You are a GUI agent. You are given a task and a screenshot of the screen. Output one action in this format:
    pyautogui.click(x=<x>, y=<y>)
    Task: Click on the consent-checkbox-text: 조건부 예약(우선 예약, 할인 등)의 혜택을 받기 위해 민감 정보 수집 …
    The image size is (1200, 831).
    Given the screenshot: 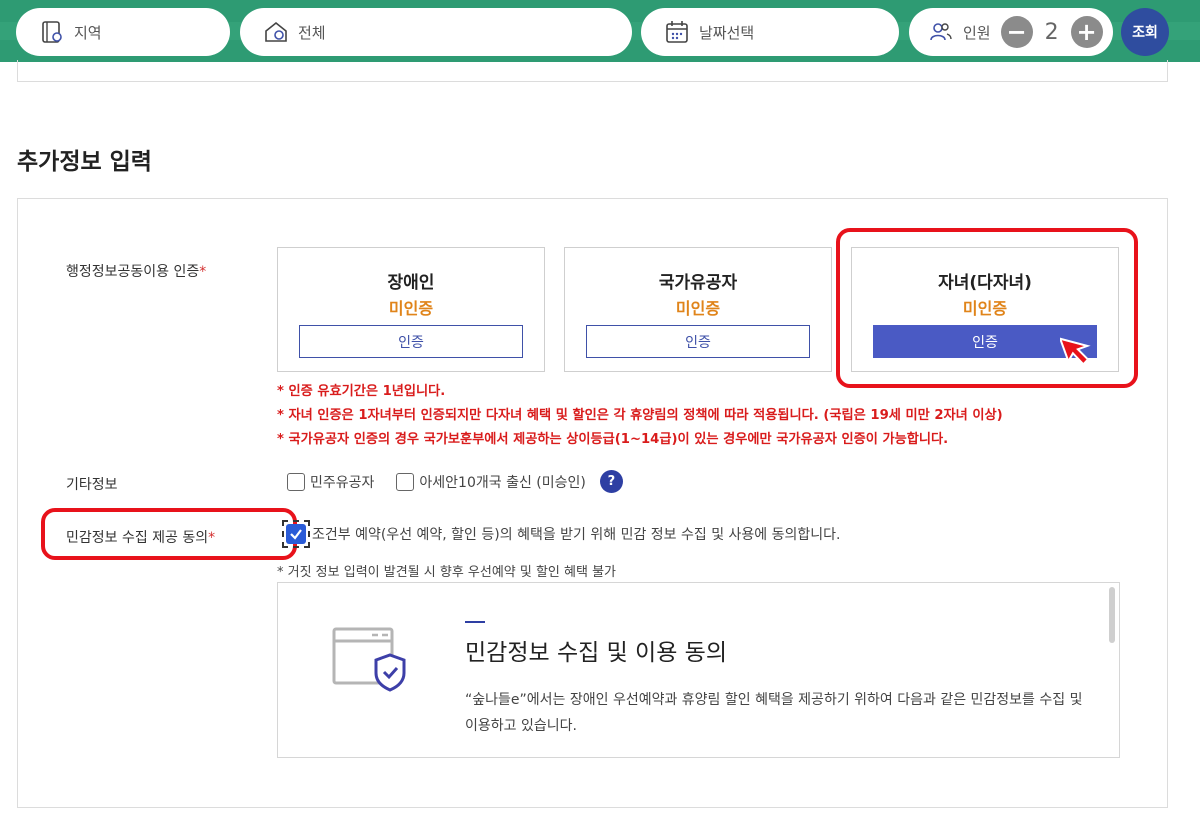 What is the action you would take?
    pyautogui.click(x=576, y=535)
    